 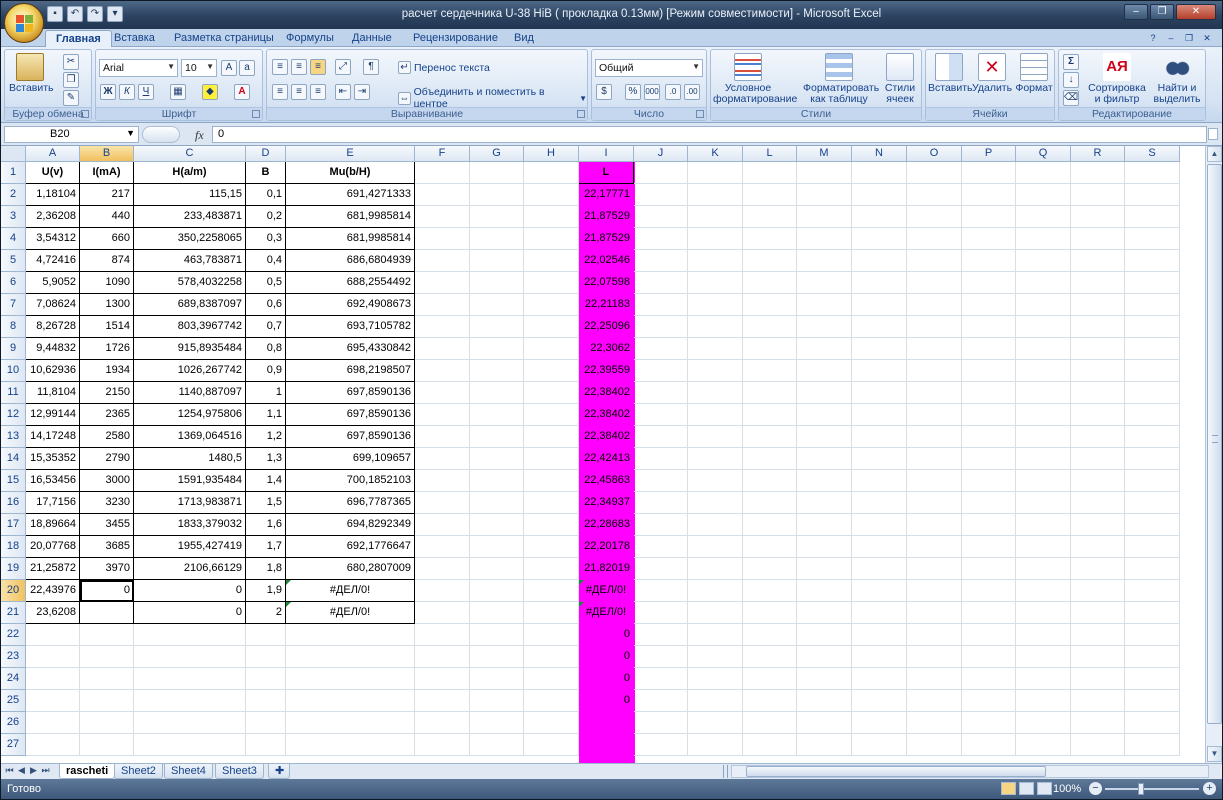 I want to click on cell-l22, so click(x=770, y=635).